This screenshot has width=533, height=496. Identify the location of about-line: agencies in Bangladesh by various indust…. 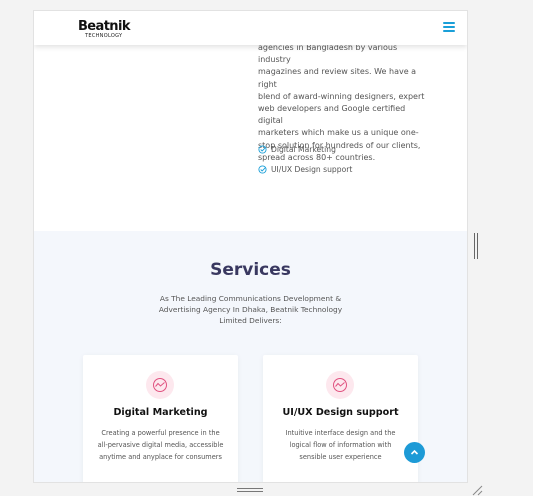
(328, 54).